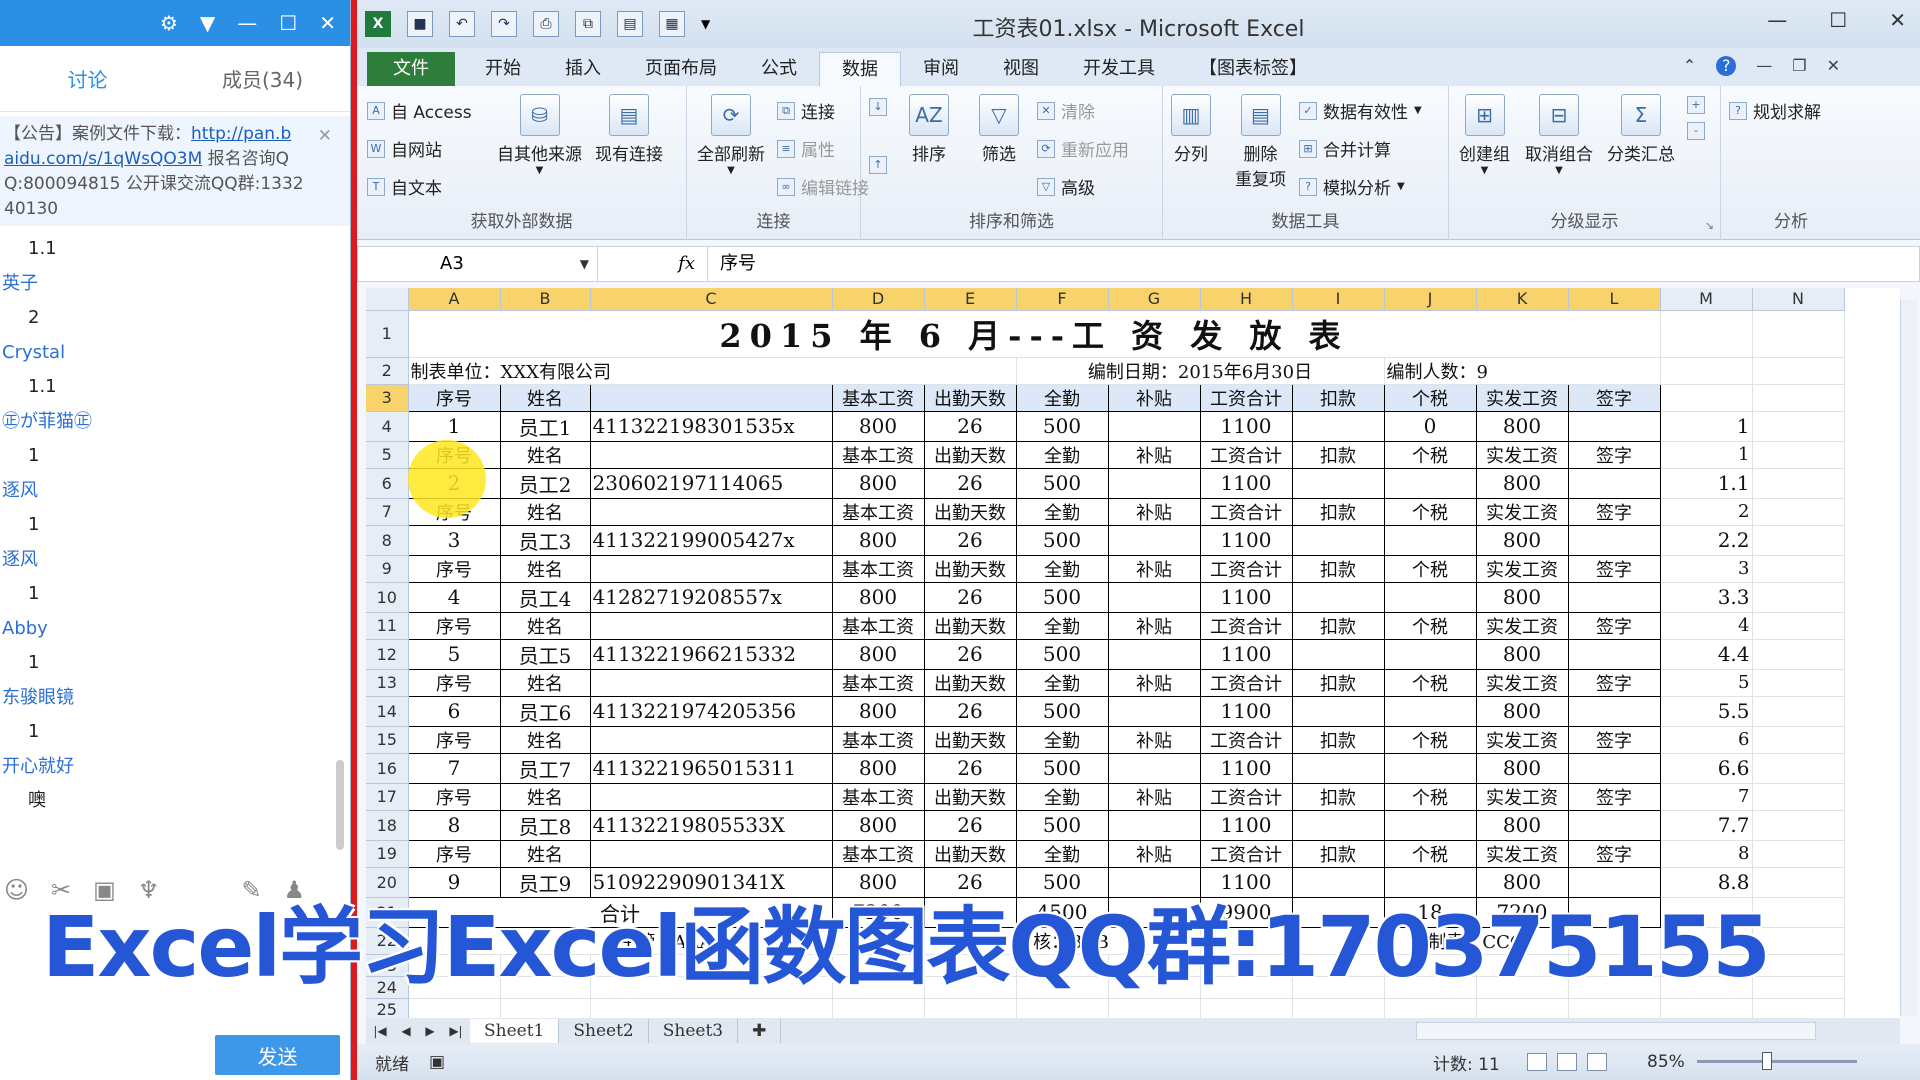 The image size is (1920, 1080). I want to click on maximize-icon: ☐, so click(1838, 20).